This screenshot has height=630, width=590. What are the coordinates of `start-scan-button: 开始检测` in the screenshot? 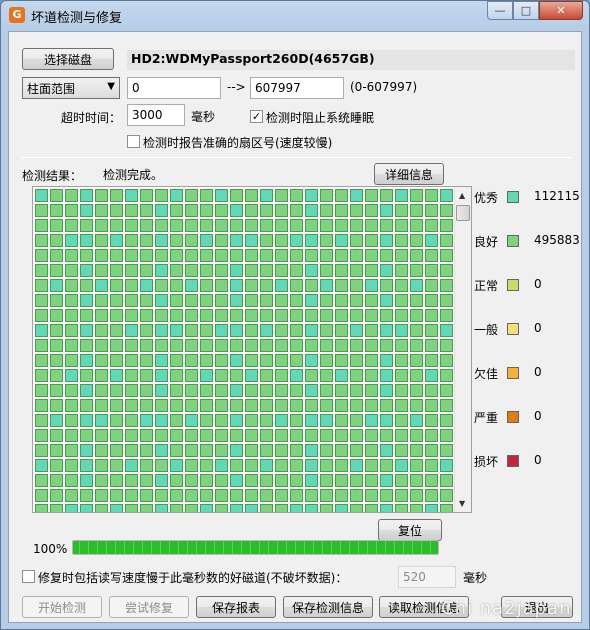 It's located at (62, 607).